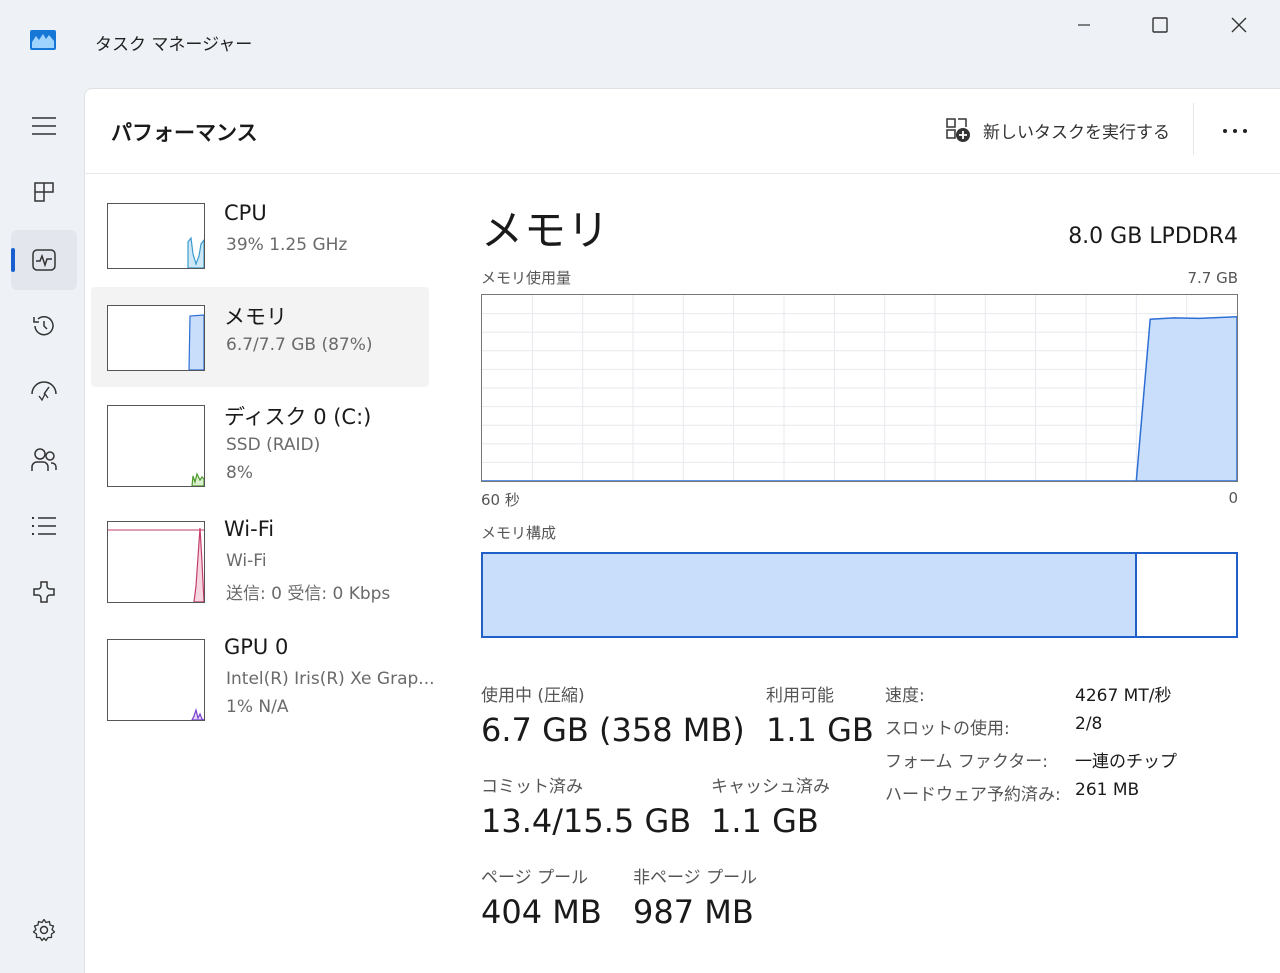  What do you see at coordinates (156, 446) in the screenshot?
I see `disk-thumbnail-graph` at bounding box center [156, 446].